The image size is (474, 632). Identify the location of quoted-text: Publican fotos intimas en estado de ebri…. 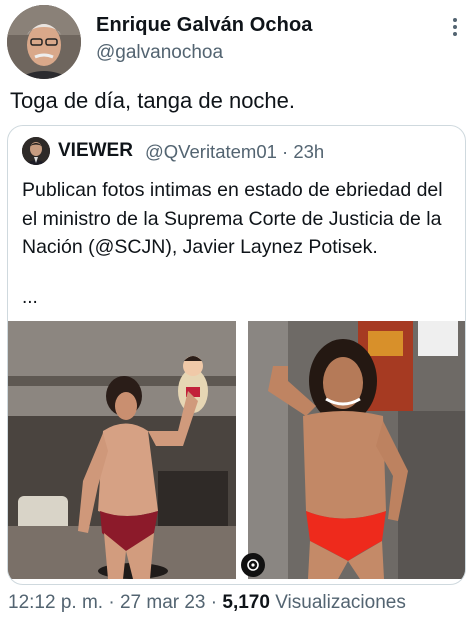
(232, 218).